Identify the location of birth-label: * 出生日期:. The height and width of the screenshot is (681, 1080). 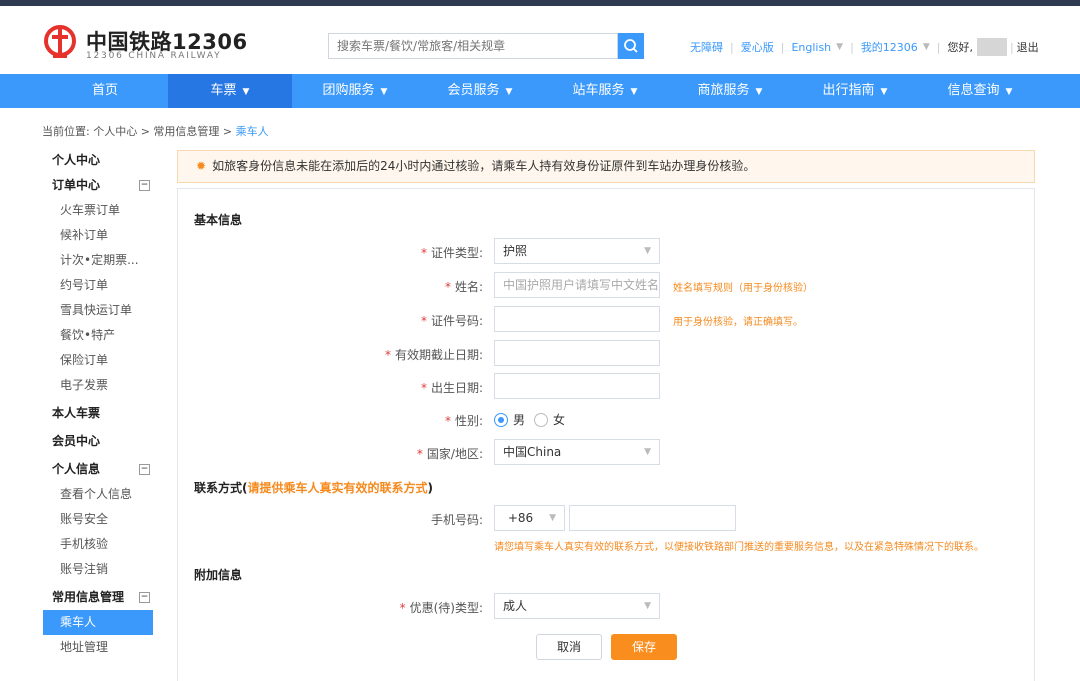
(418, 387).